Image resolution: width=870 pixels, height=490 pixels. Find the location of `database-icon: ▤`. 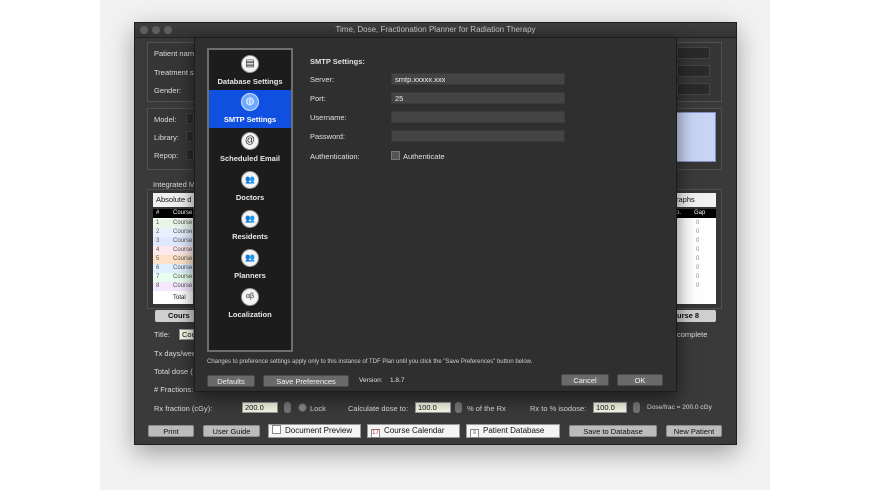

database-icon: ▤ is located at coordinates (250, 64).